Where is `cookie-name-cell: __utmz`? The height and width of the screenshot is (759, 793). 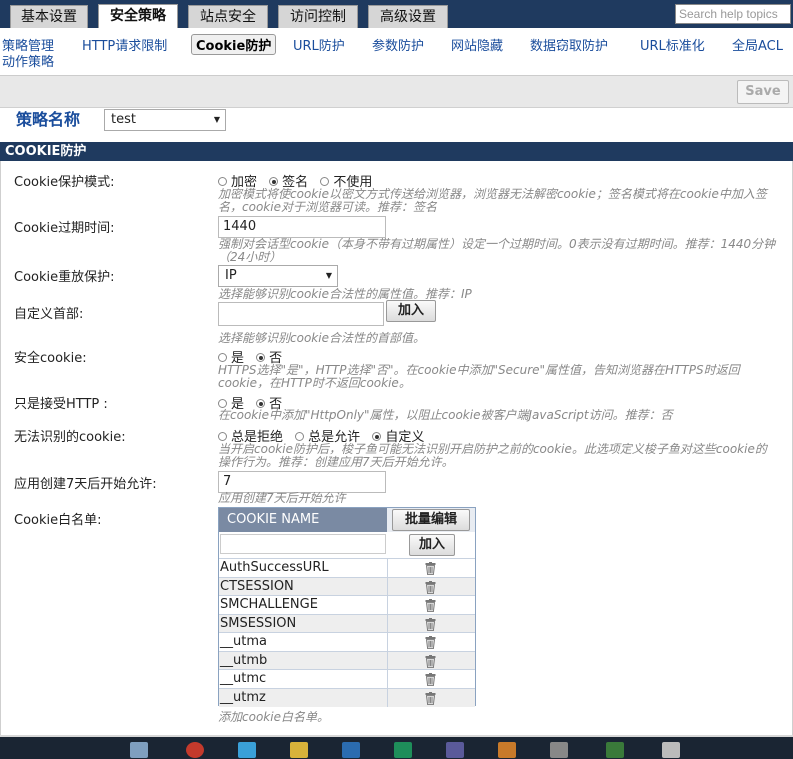
cookie-name-cell: __utmz is located at coordinates (243, 697).